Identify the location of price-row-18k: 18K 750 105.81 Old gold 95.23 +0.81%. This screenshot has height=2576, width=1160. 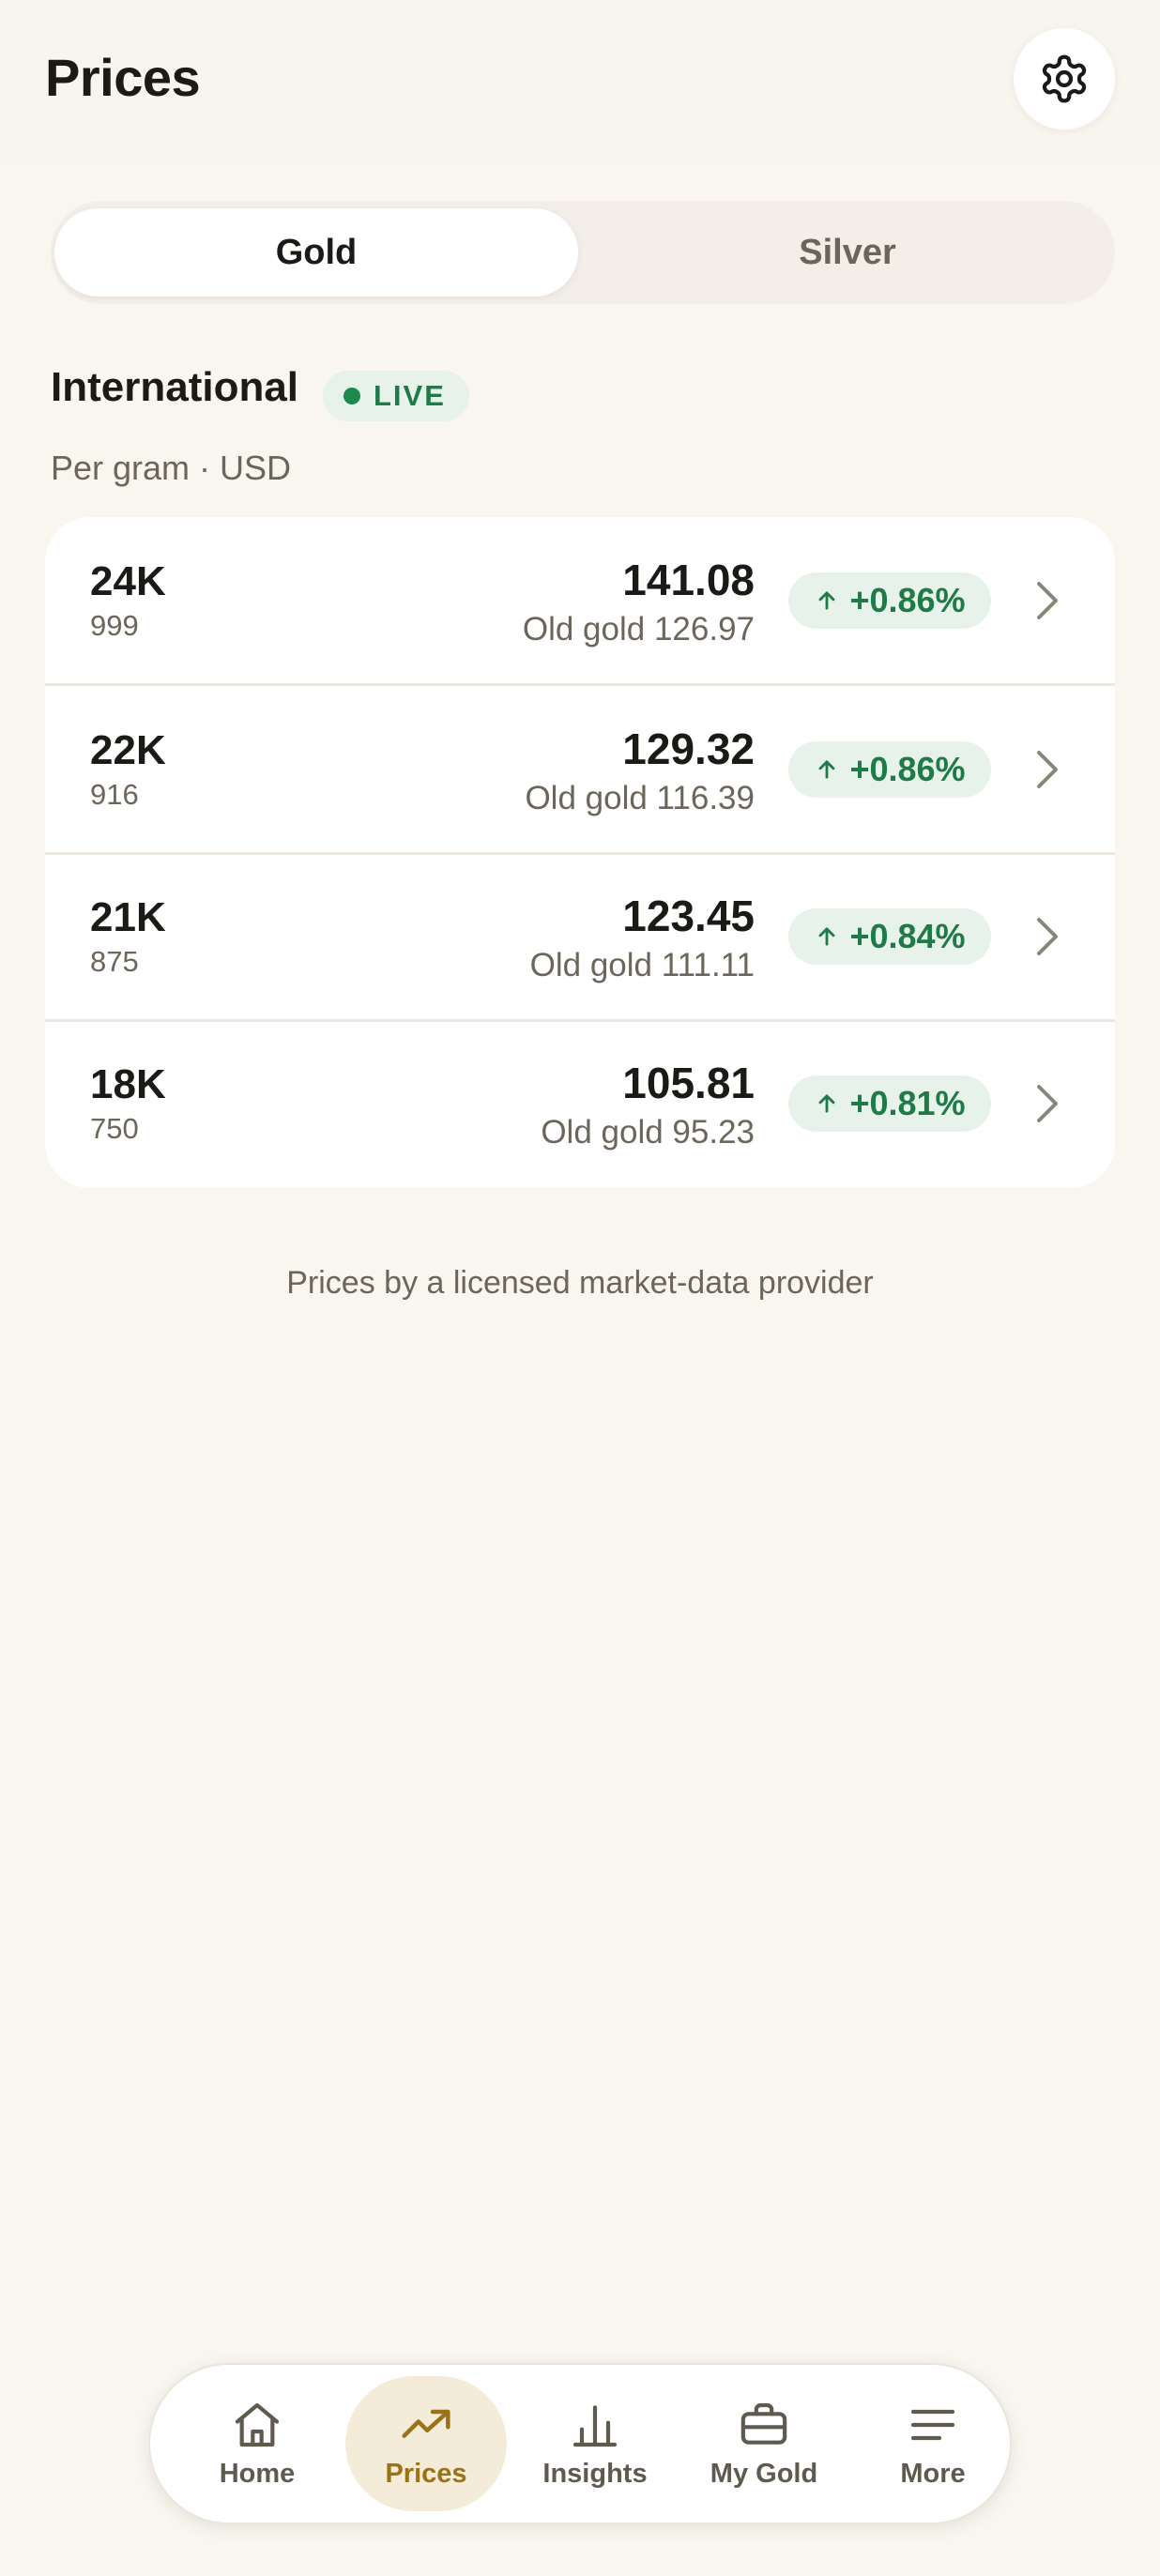
(580, 1103).